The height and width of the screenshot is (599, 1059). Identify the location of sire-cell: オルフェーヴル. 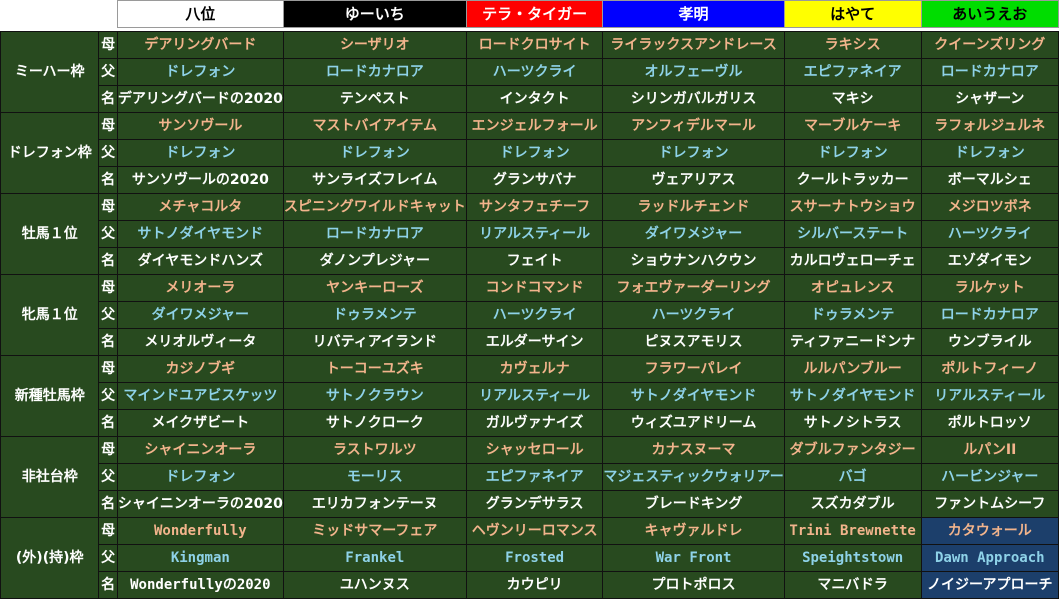
(693, 72).